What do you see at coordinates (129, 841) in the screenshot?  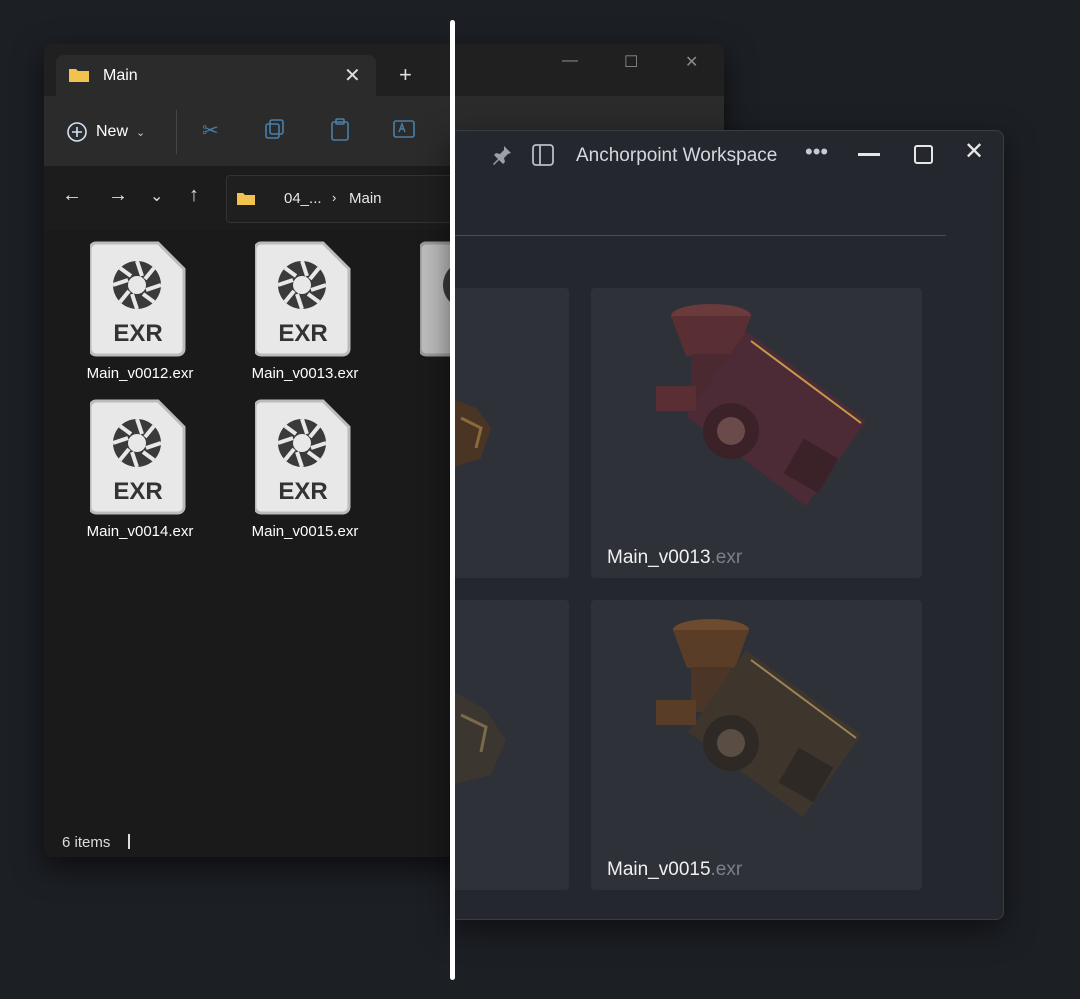 I see `status-separator` at bounding box center [129, 841].